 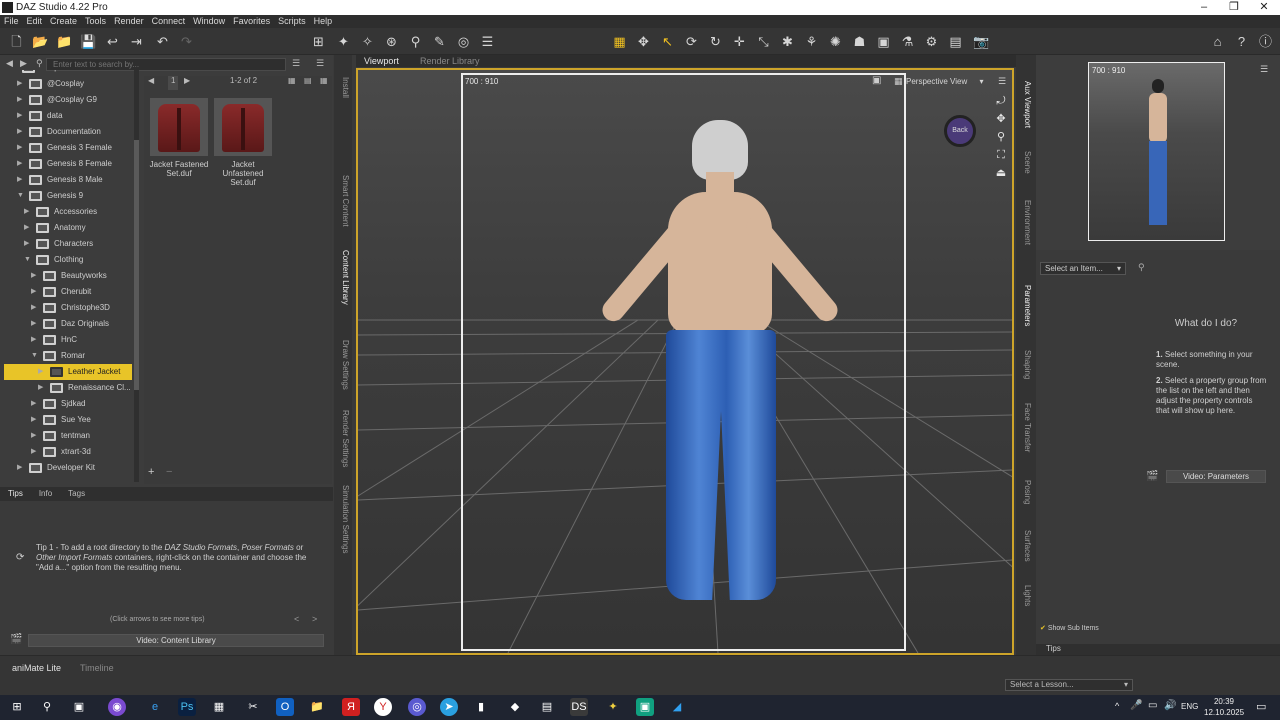 I want to click on tree-item: ▶ Daz Originals, so click(x=68, y=324).